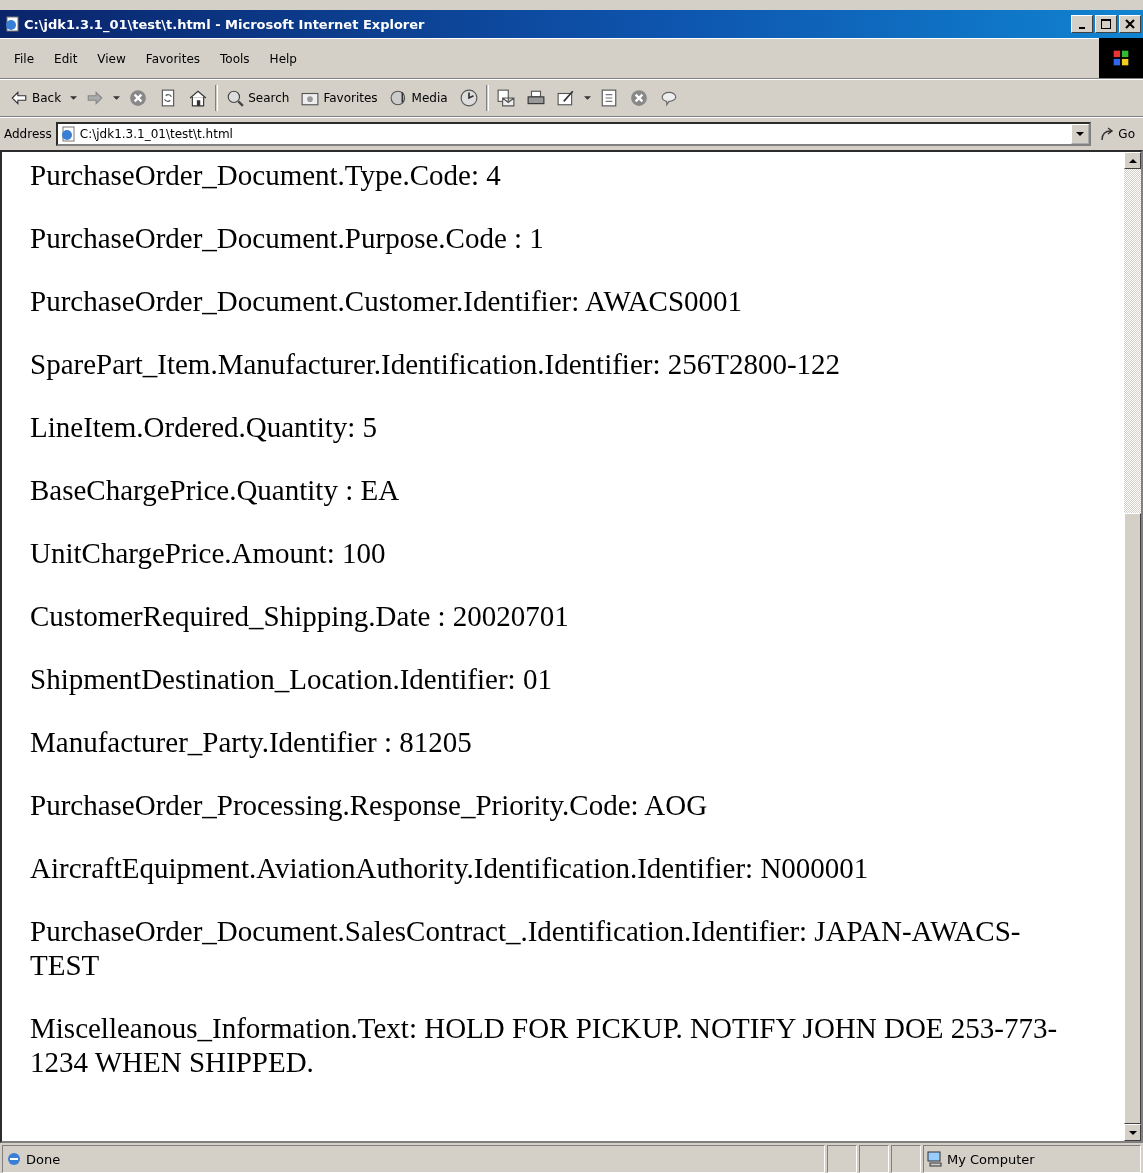 The width and height of the screenshot is (1143, 1173). What do you see at coordinates (66, 58) in the screenshot?
I see `menu-item: Edit` at bounding box center [66, 58].